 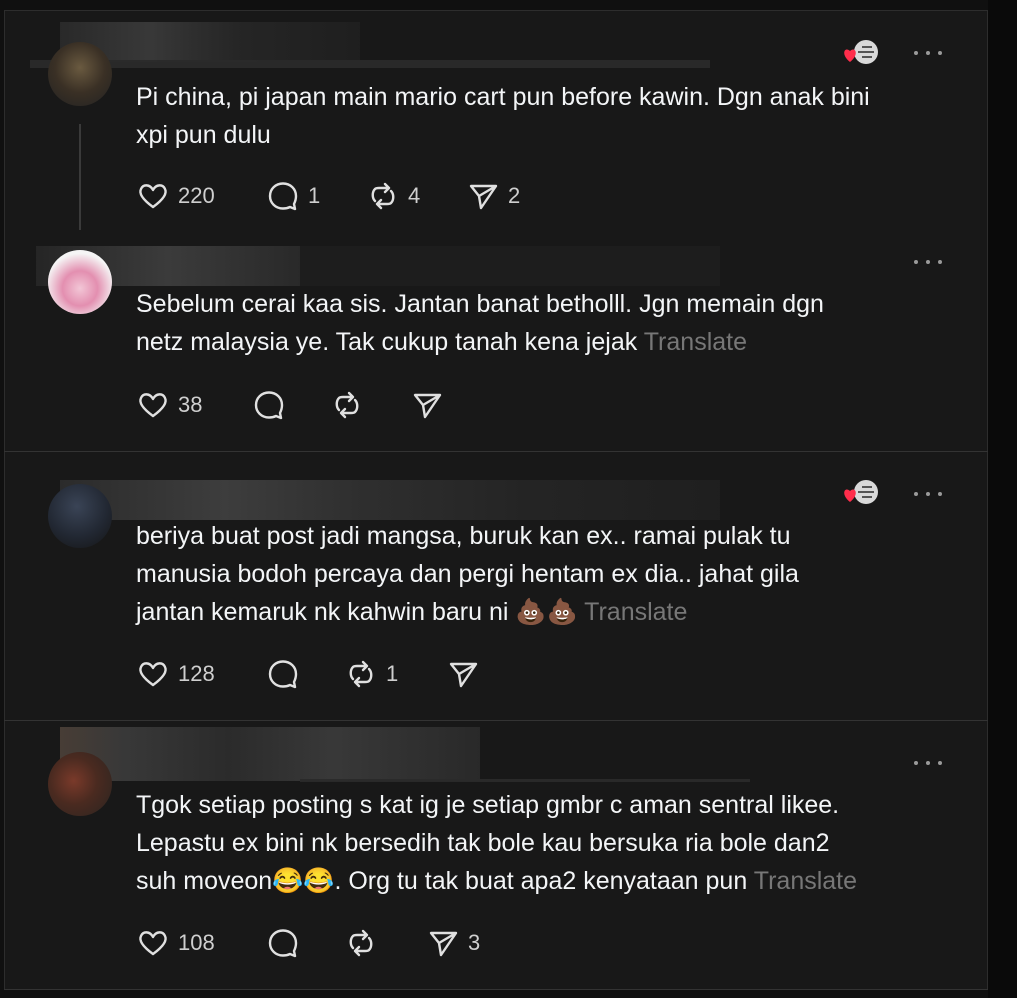 I want to click on like-button: 38, so click(x=169, y=405).